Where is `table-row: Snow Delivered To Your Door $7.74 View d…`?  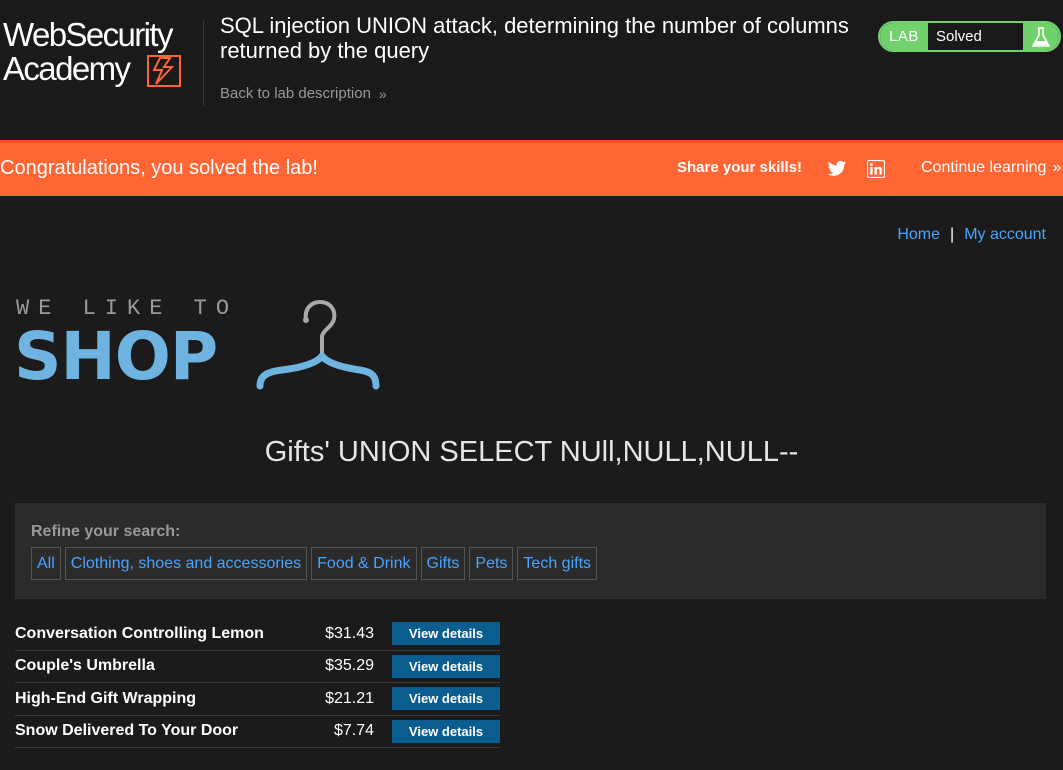 table-row: Snow Delivered To Your Door $7.74 View d… is located at coordinates (257, 732).